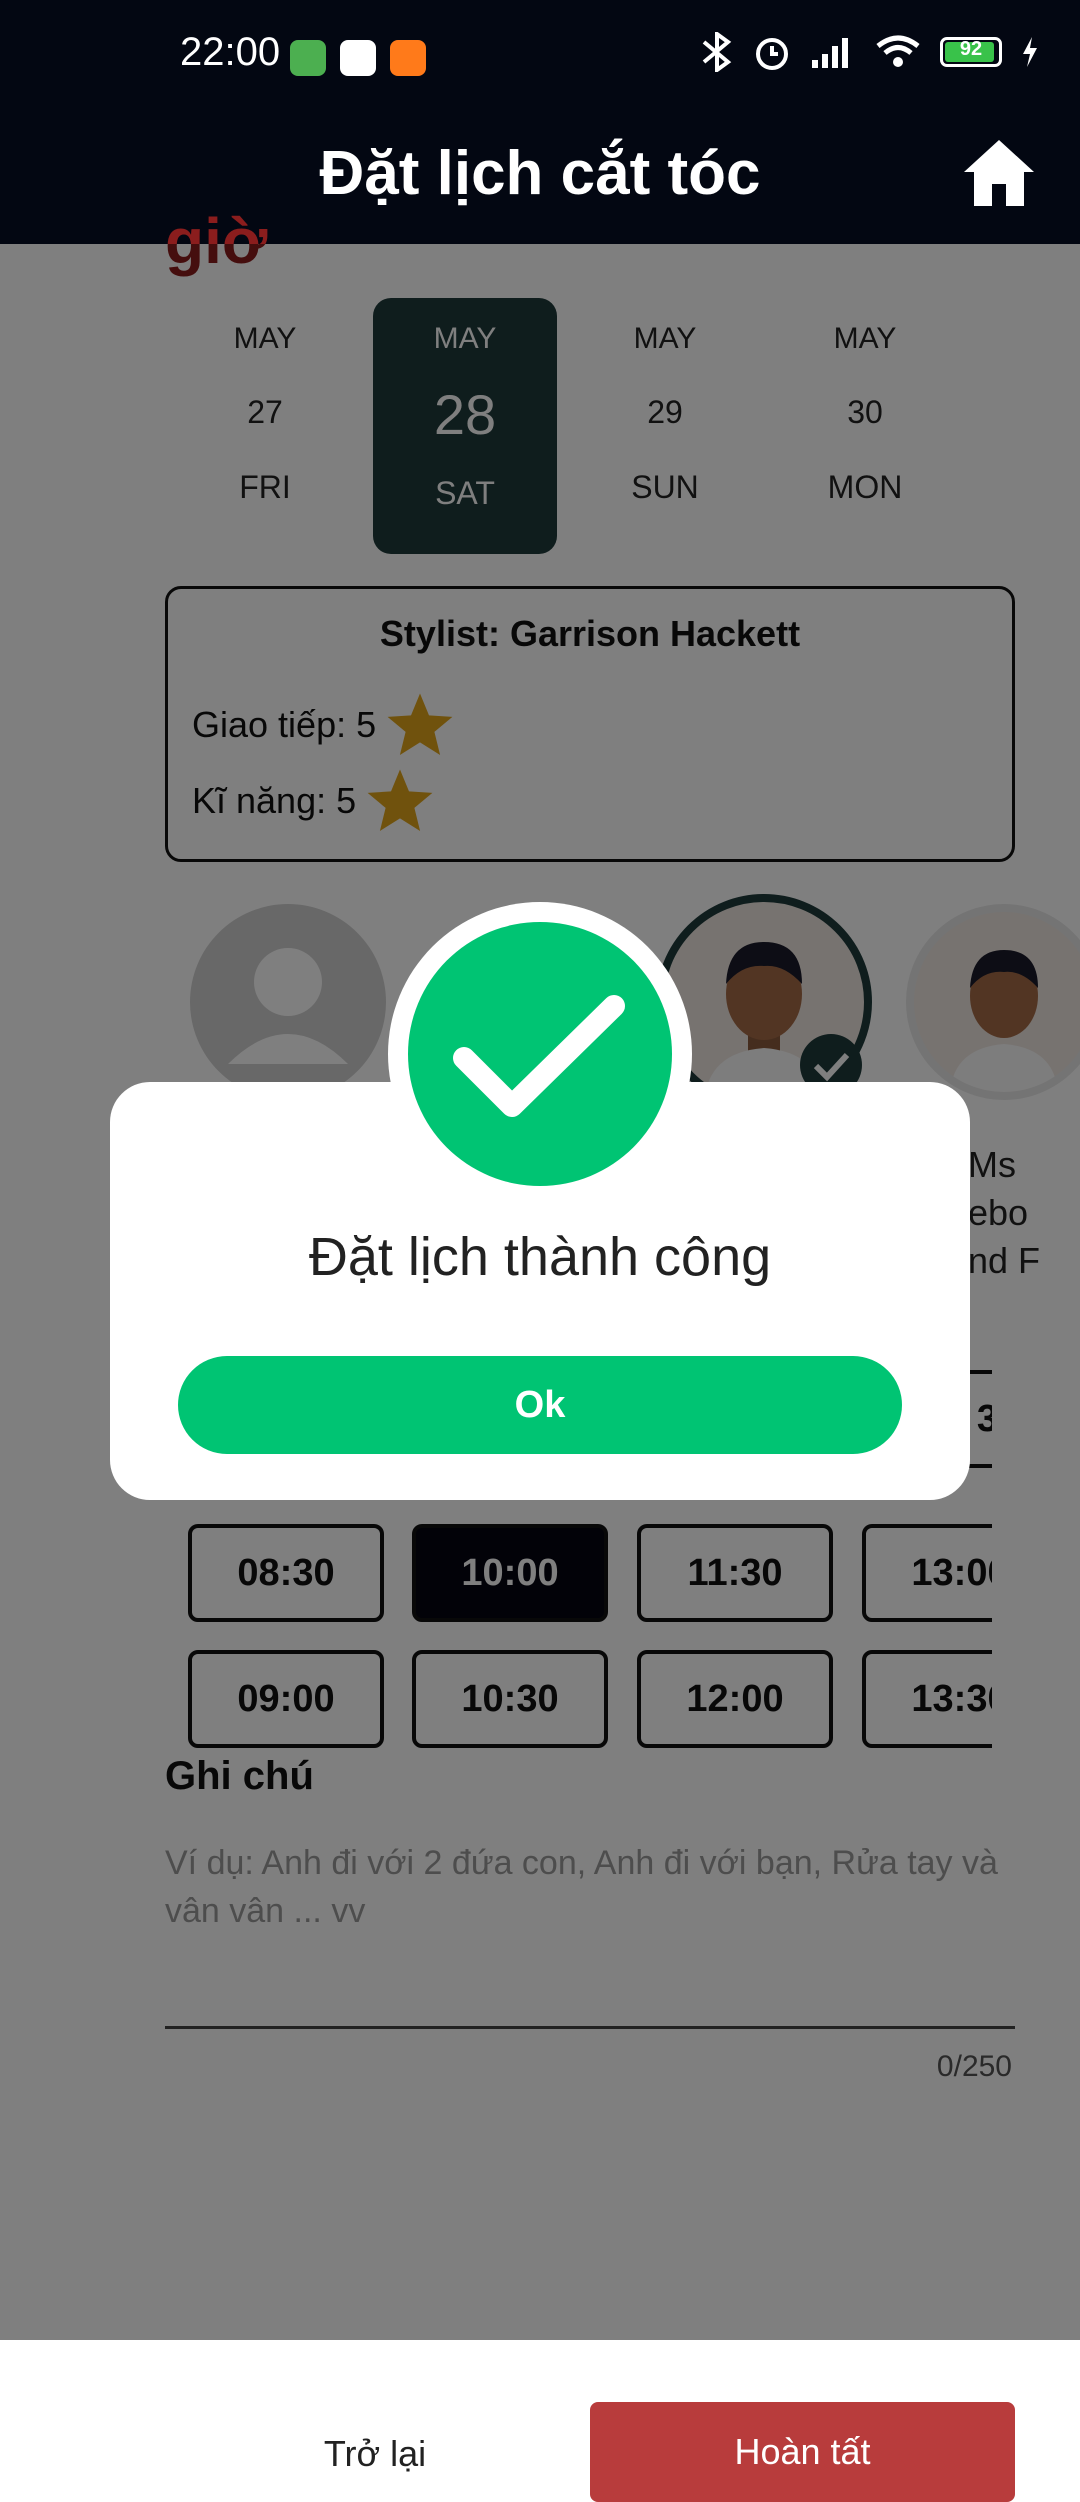 The image size is (1080, 2502). Describe the element at coordinates (717, 52) in the screenshot. I see `bluetooth-icon` at that location.